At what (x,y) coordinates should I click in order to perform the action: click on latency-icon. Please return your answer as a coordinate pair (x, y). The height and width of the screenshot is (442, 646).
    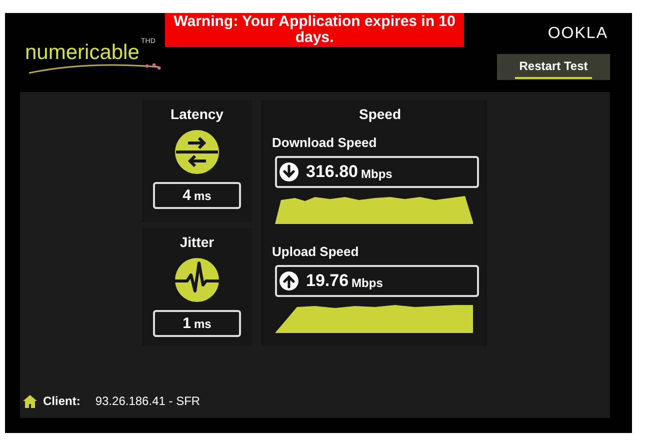
    Looking at the image, I should click on (197, 152).